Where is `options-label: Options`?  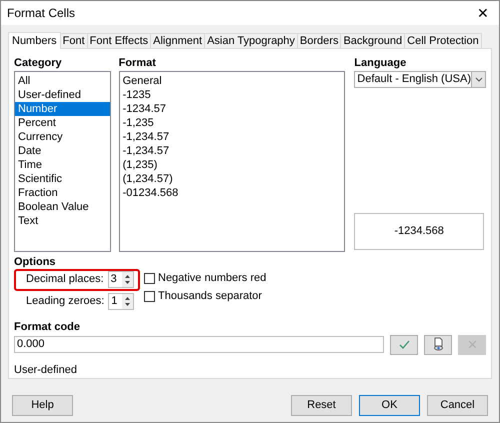
options-label: Options is located at coordinates (35, 261).